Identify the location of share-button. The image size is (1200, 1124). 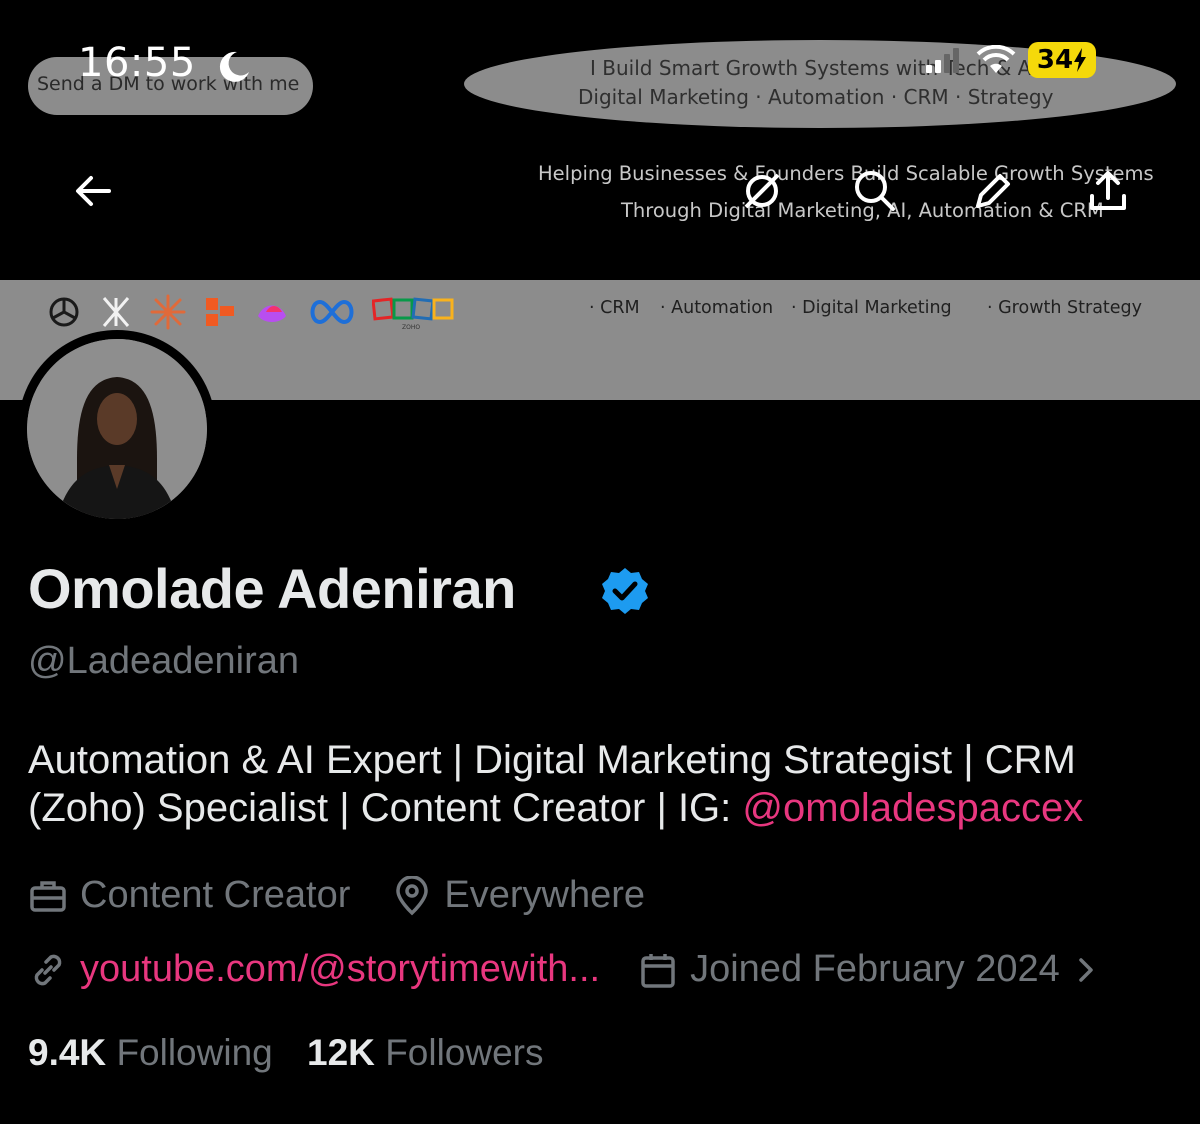
(1108, 191).